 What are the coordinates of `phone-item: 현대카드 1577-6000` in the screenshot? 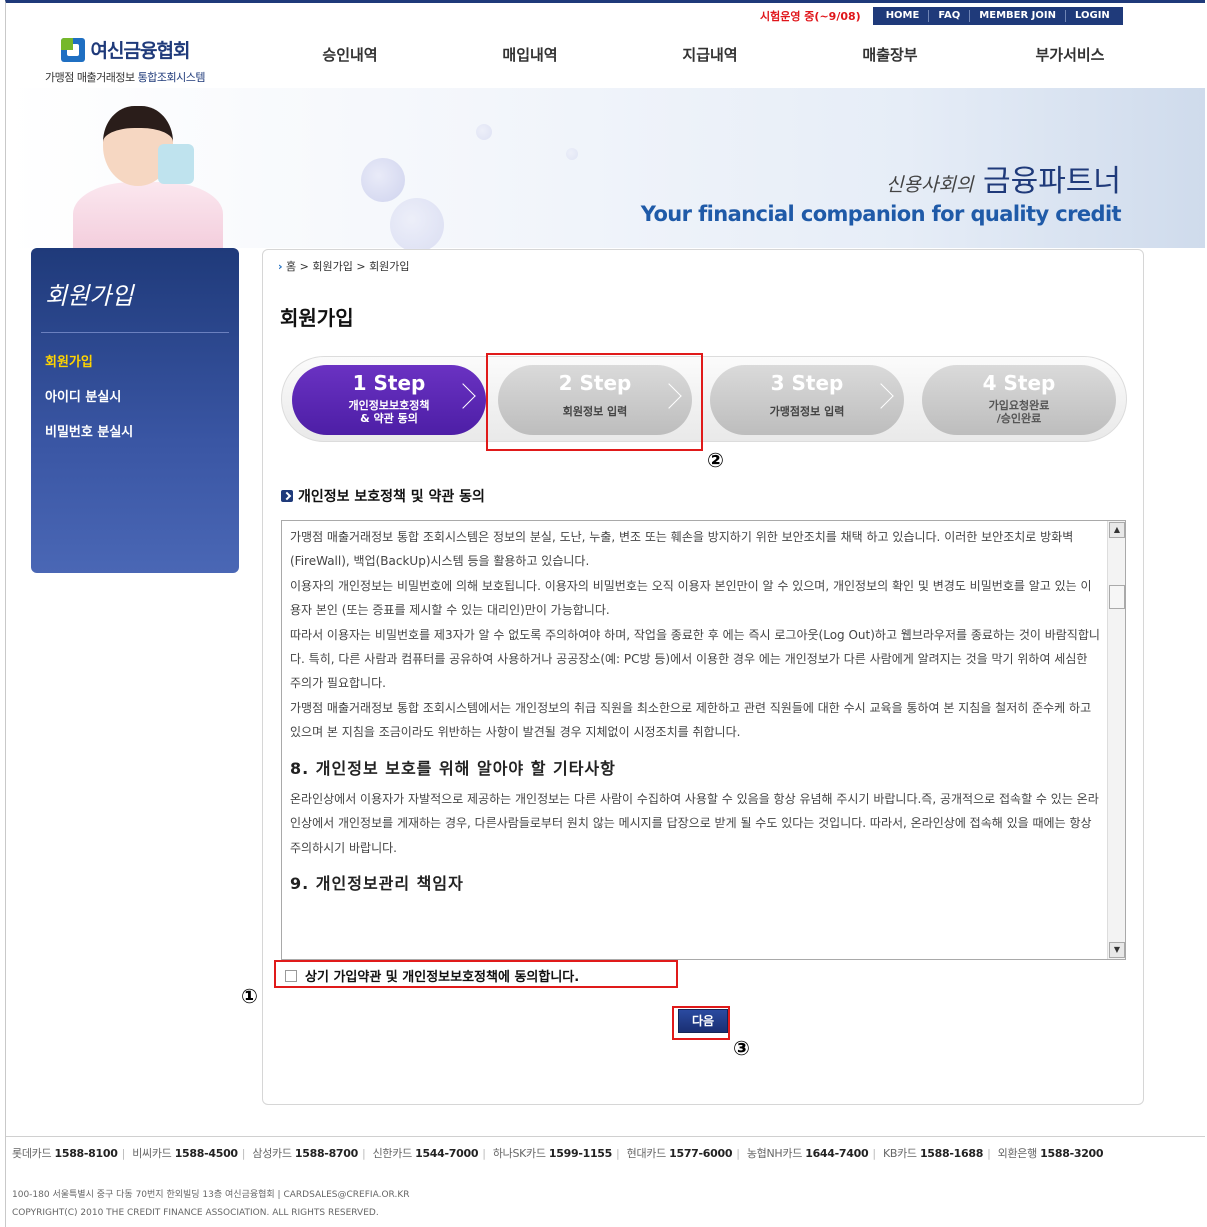 It's located at (679, 1153).